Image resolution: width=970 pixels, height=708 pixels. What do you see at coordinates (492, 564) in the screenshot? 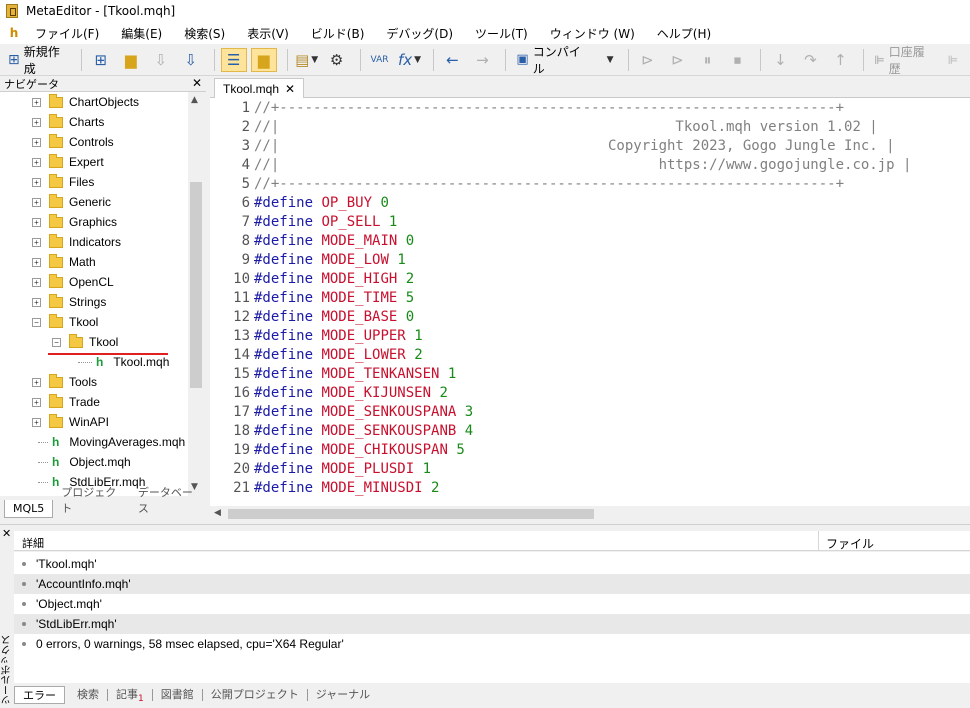
I see `list-item: 'Tkool.mqh'` at bounding box center [492, 564].